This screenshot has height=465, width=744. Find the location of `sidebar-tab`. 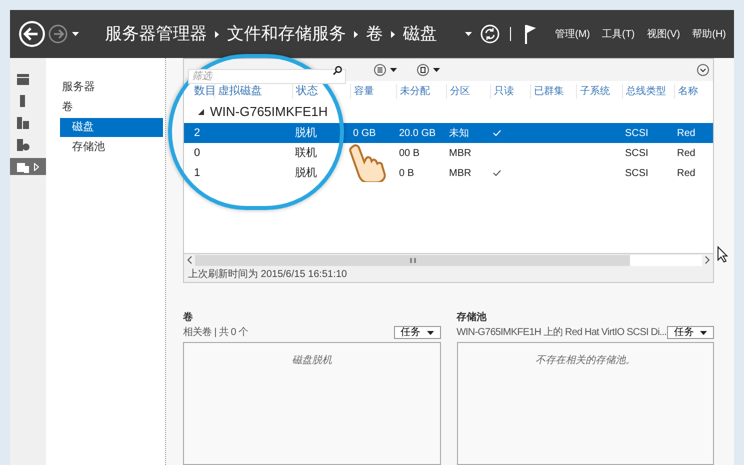

sidebar-tab is located at coordinates (28, 166).